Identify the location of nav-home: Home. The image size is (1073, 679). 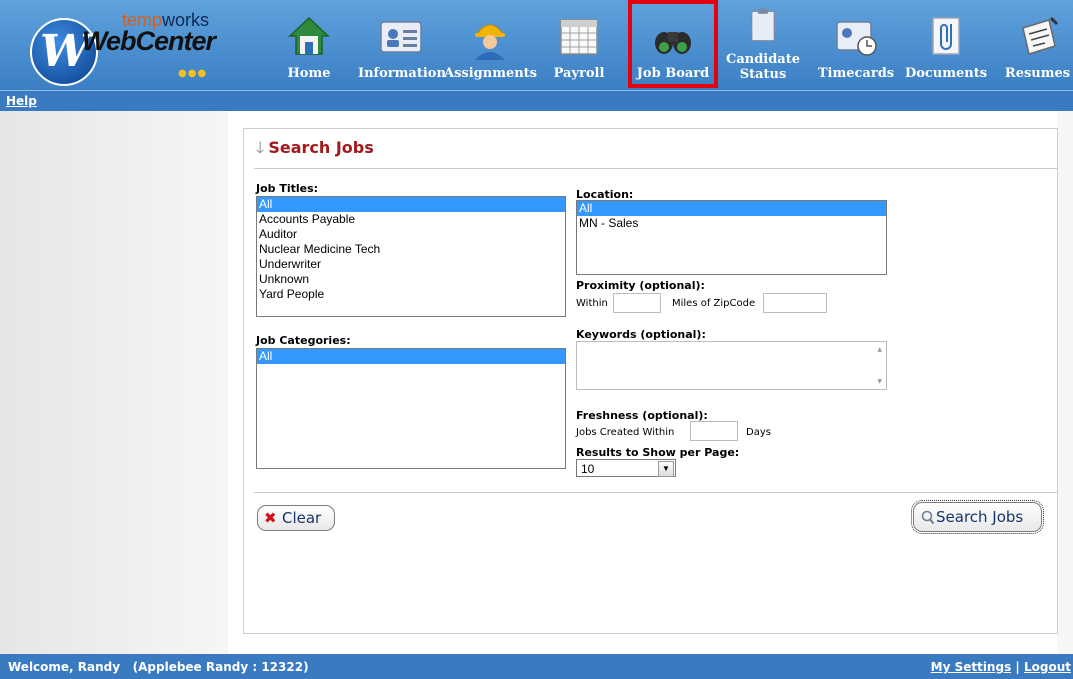
(309, 44).